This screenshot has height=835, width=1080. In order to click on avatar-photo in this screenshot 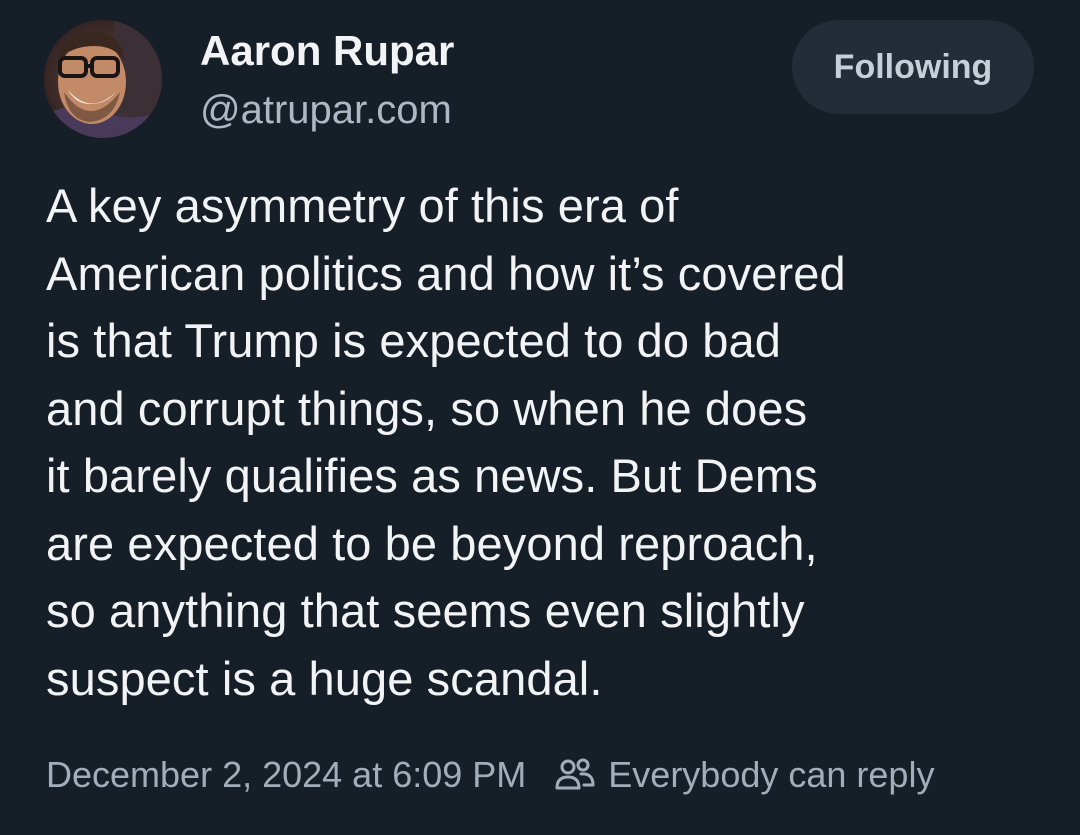, I will do `click(103, 79)`.